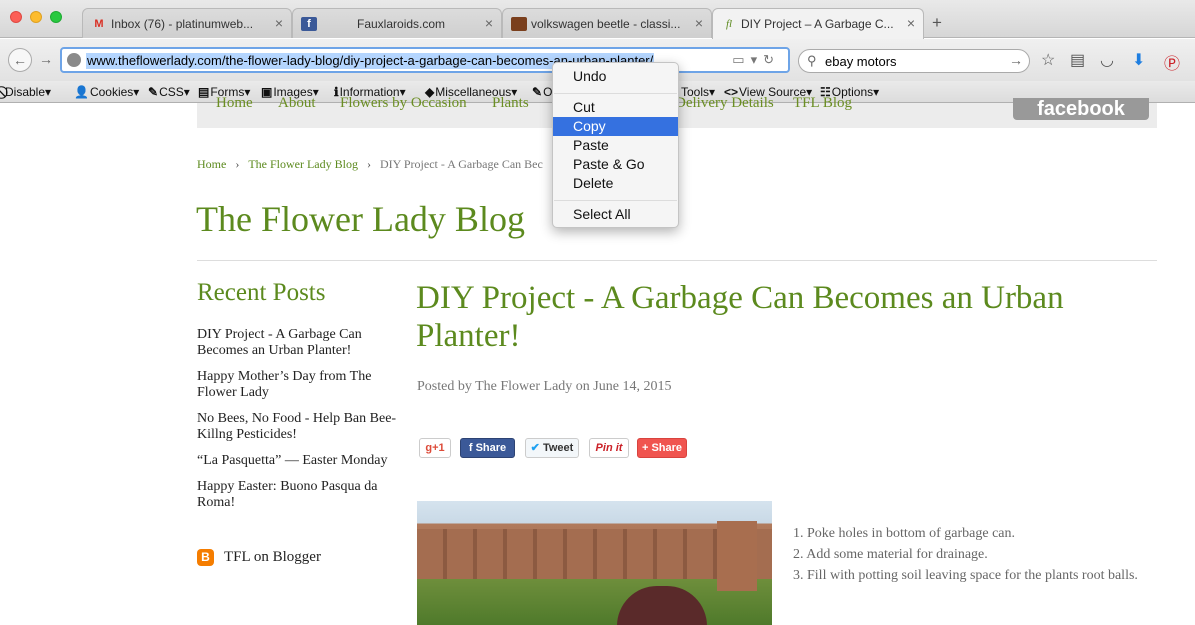 The width and height of the screenshot is (1195, 625). Describe the element at coordinates (822, 103) in the screenshot. I see `nav-tfl-blog: TFL Blog` at that location.